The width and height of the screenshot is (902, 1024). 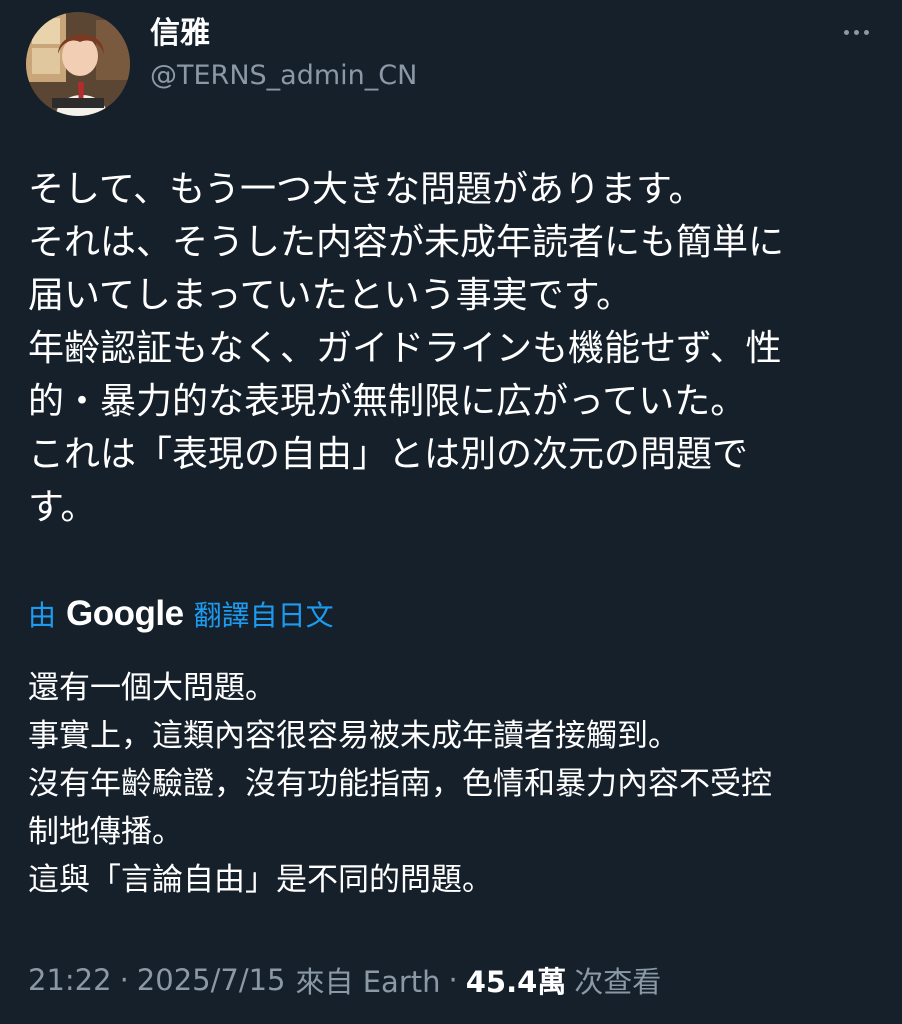 I want to click on translation-prefix: 由, so click(x=42, y=615).